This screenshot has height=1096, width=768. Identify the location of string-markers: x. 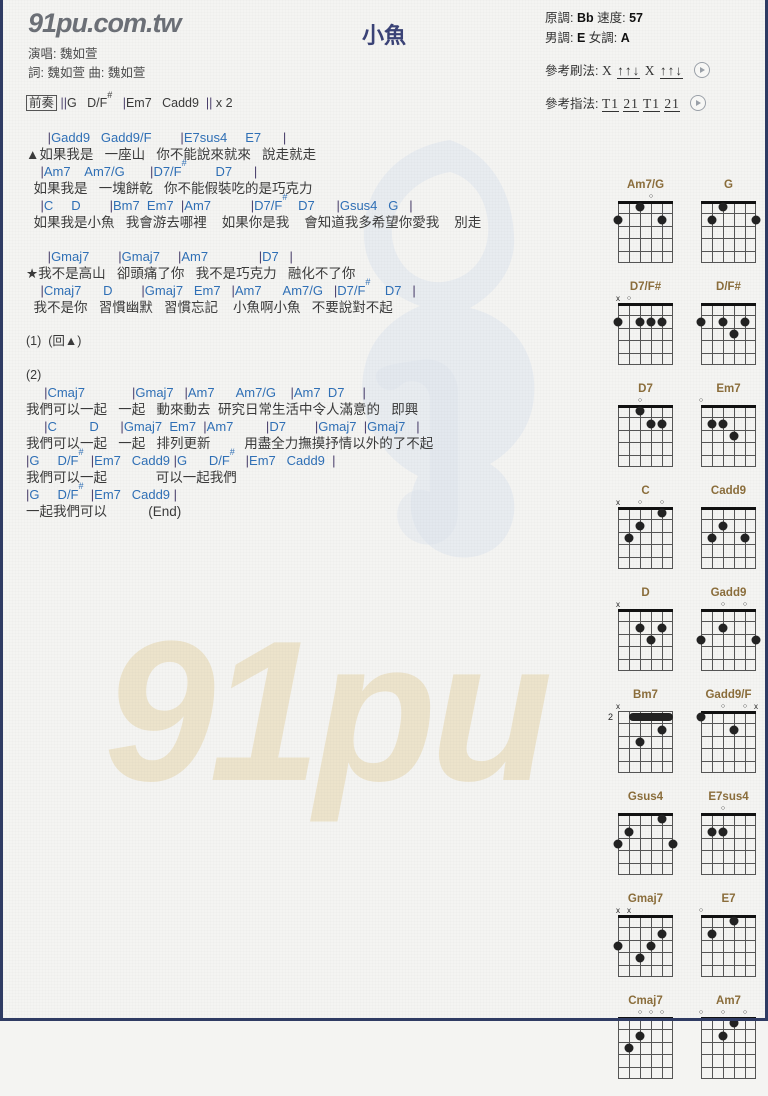
(645, 604).